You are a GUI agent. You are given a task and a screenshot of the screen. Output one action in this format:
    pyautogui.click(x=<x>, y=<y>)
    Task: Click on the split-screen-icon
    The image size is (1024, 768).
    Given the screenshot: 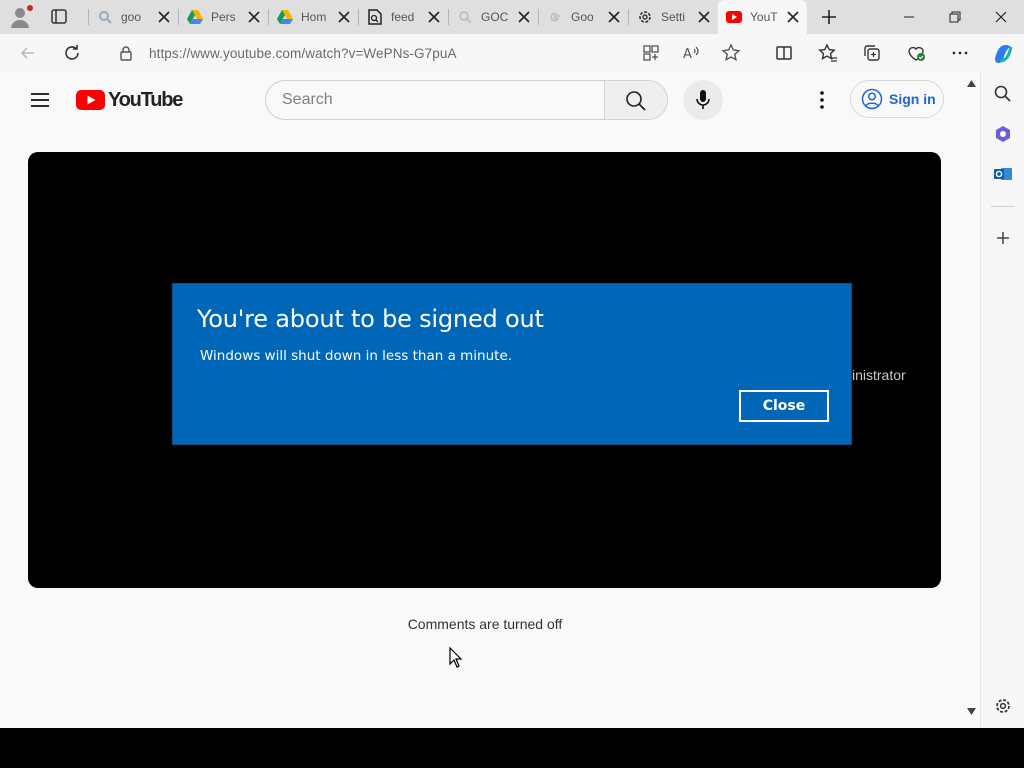 What is the action you would take?
    pyautogui.click(x=784, y=53)
    